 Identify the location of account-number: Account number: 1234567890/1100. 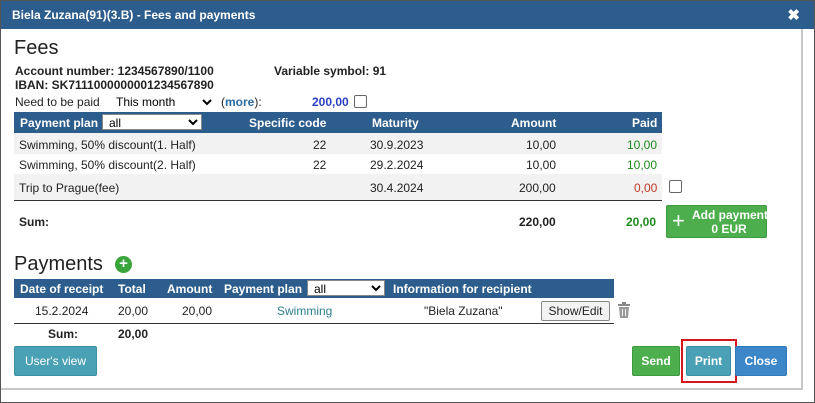
(114, 71).